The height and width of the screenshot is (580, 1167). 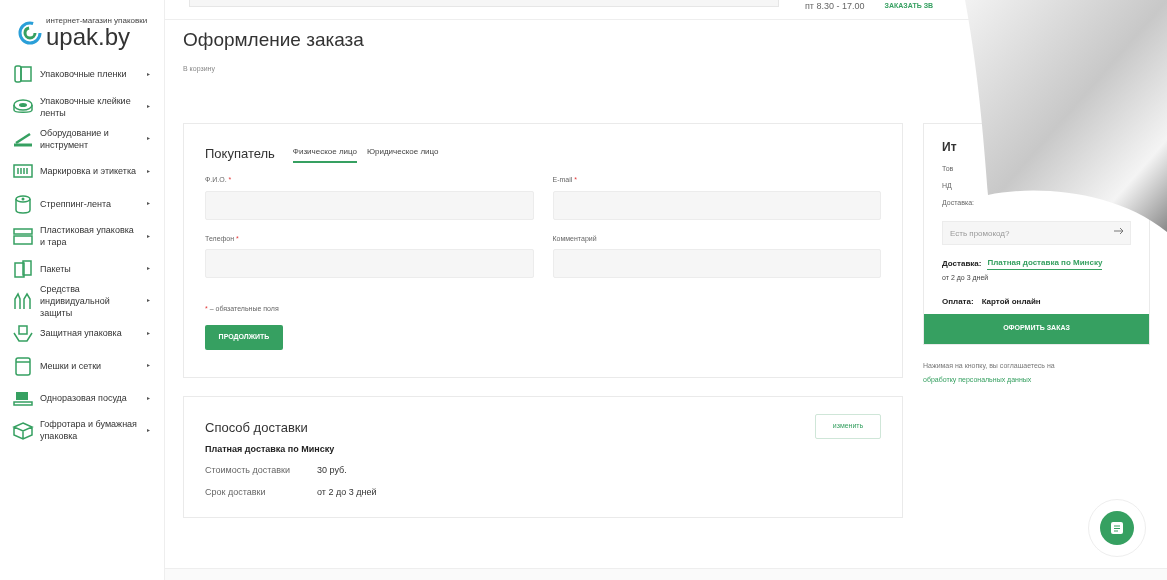 What do you see at coordinates (90, 398) in the screenshot?
I see `category-link: Одноразовая посуда` at bounding box center [90, 398].